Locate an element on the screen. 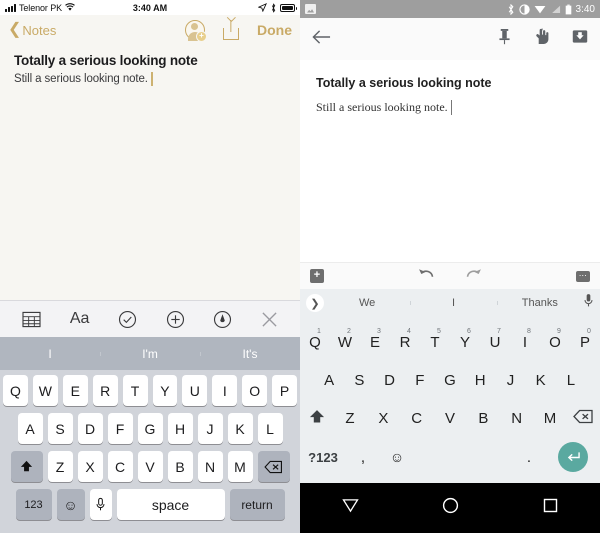 The width and height of the screenshot is (600, 533). redo-icon is located at coordinates (473, 276).